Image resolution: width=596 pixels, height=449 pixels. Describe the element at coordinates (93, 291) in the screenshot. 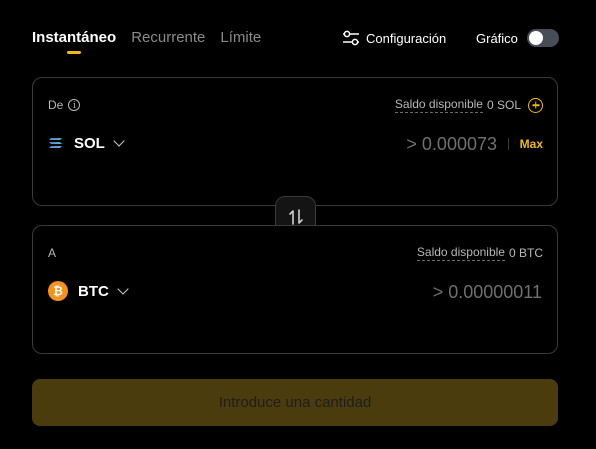

I see `to-asset-name: BTC` at that location.